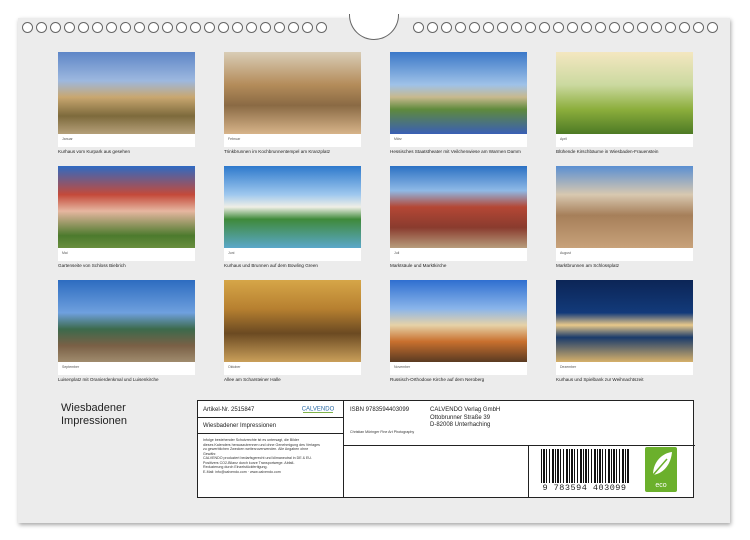 Image resolution: width=750 pixels, height=540 pixels. I want to click on leaf-icon, so click(662, 464).